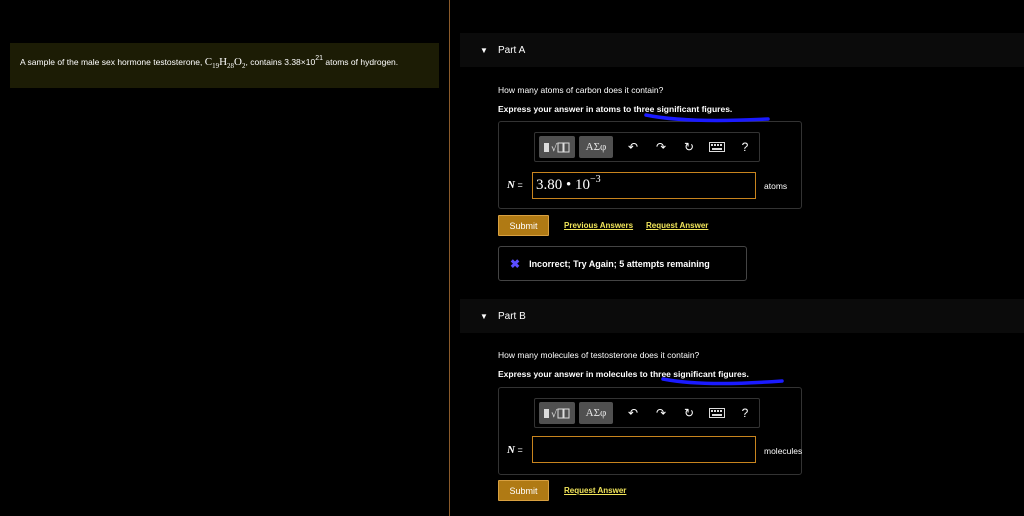  What do you see at coordinates (595, 490) in the screenshot?
I see `part-b-request-answer-link: Request Answer` at bounding box center [595, 490].